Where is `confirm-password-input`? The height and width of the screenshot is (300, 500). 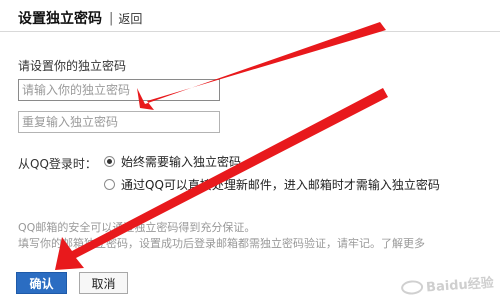
confirm-password-input is located at coordinates (119, 122).